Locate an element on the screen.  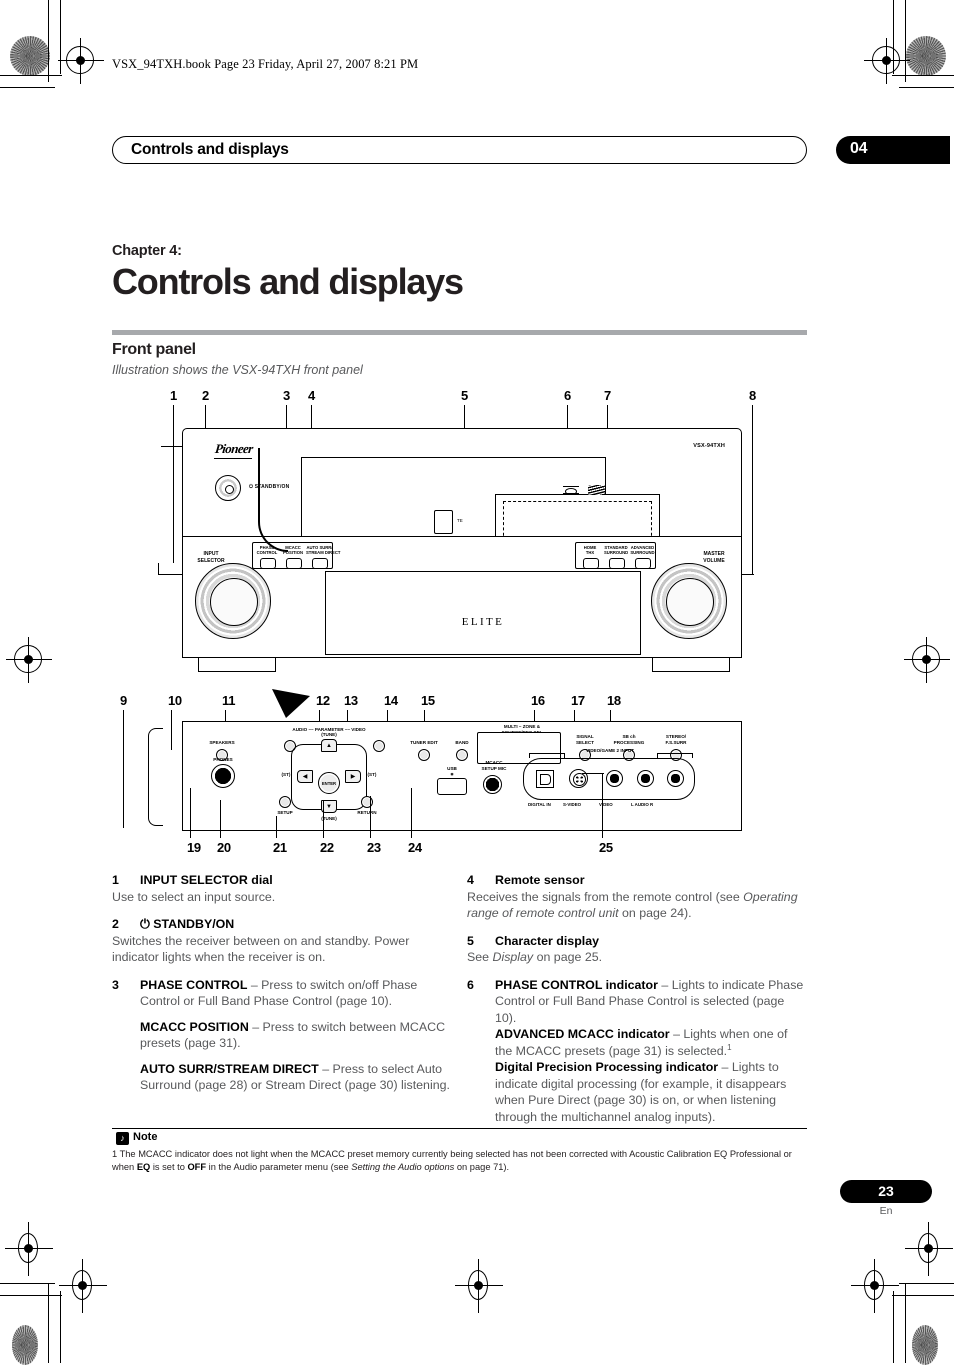
return-label: RETURN is located at coordinates (367, 812).